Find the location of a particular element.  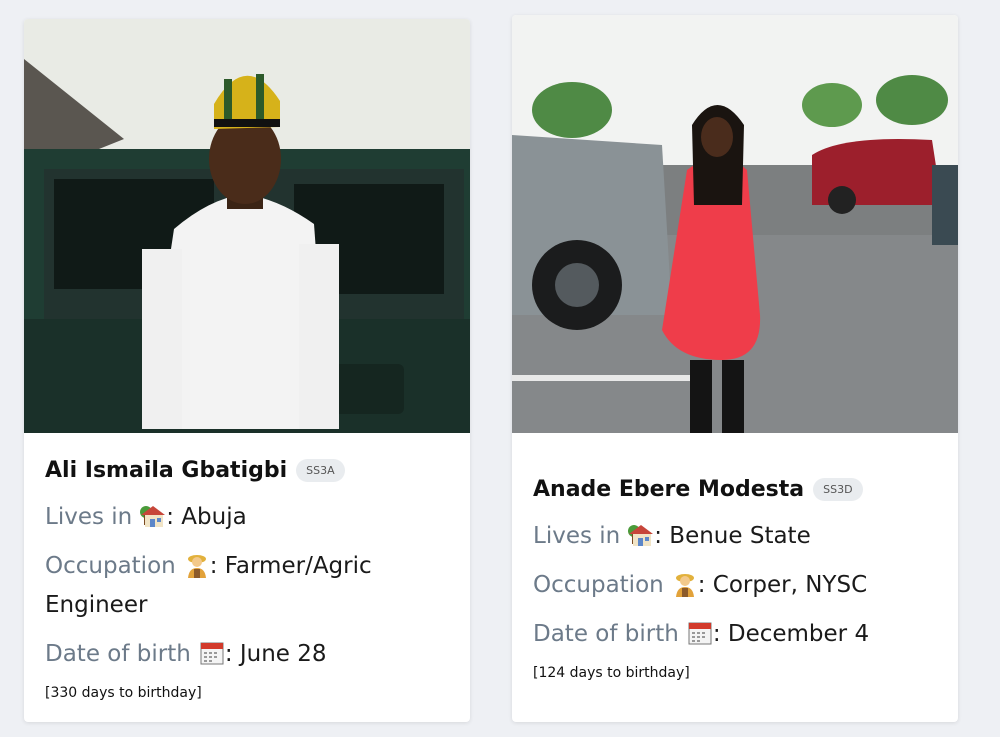

occupation-value: : Corper, NYSC is located at coordinates (782, 585).